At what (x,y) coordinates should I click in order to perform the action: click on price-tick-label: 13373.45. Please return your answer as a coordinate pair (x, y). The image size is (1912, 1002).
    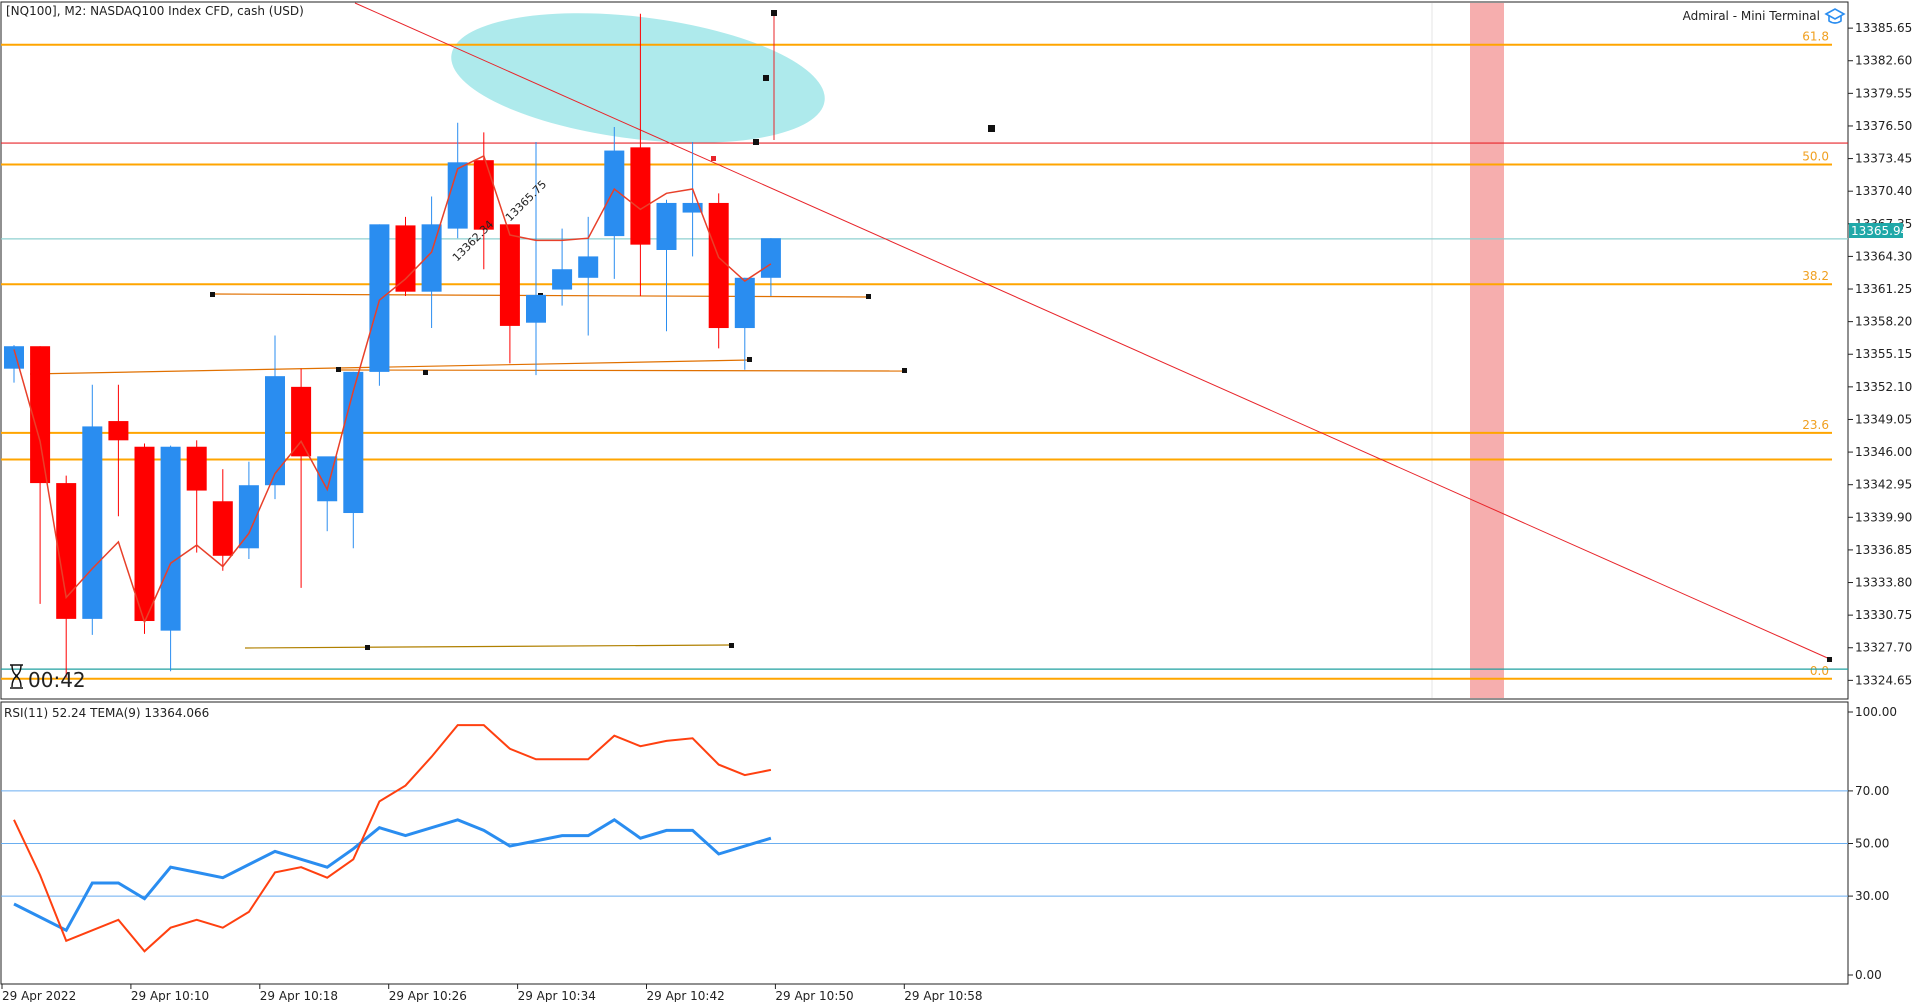
    Looking at the image, I should click on (1883, 159).